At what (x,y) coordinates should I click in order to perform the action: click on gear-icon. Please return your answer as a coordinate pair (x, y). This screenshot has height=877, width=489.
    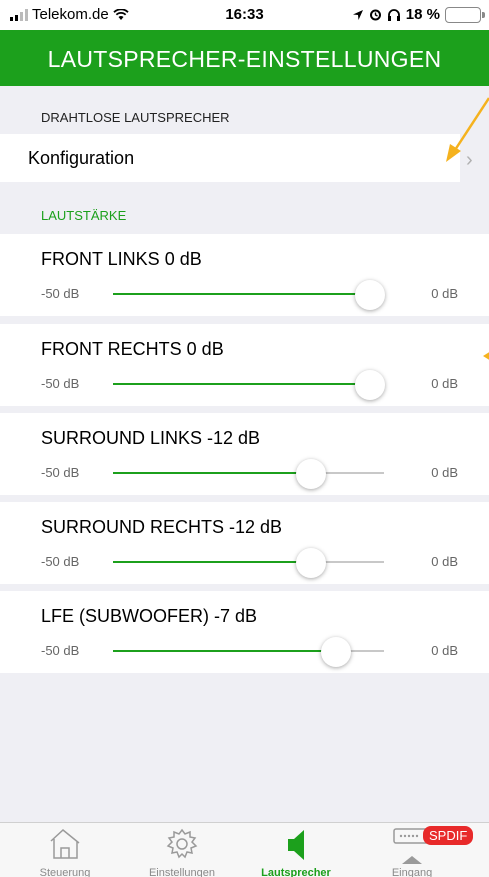
    Looking at the image, I should click on (182, 843).